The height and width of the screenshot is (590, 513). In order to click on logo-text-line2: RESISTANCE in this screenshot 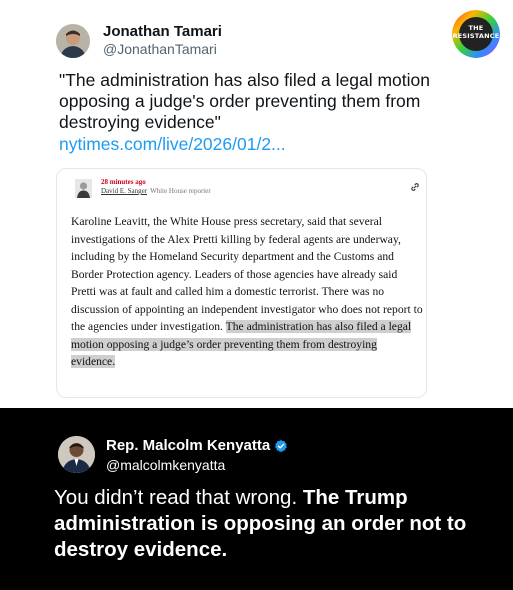, I will do `click(476, 36)`.